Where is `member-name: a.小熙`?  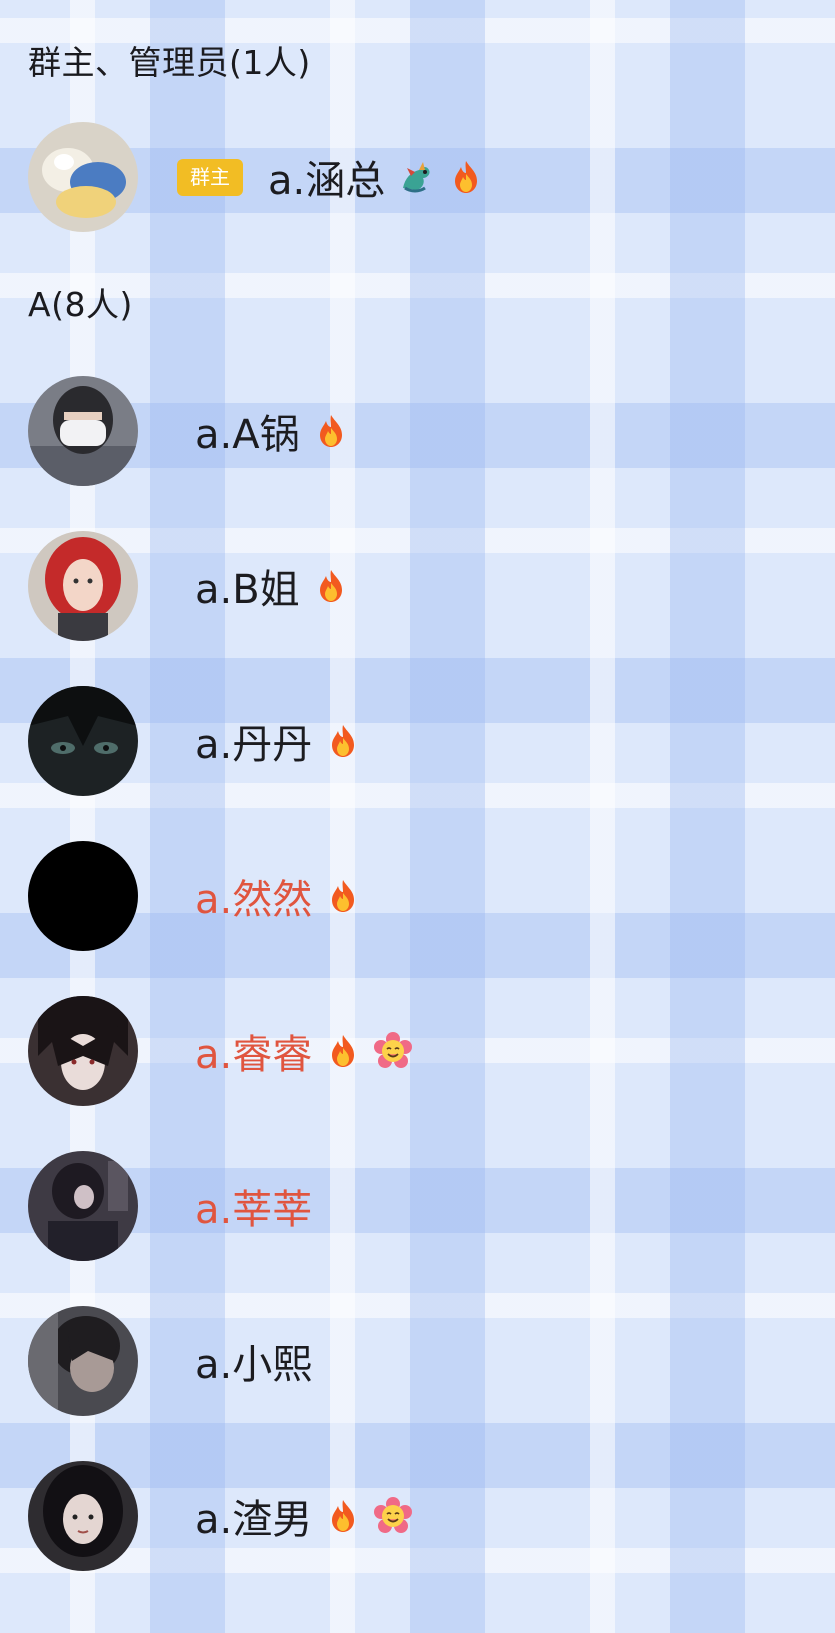
member-name: a.小熙 is located at coordinates (254, 1365).